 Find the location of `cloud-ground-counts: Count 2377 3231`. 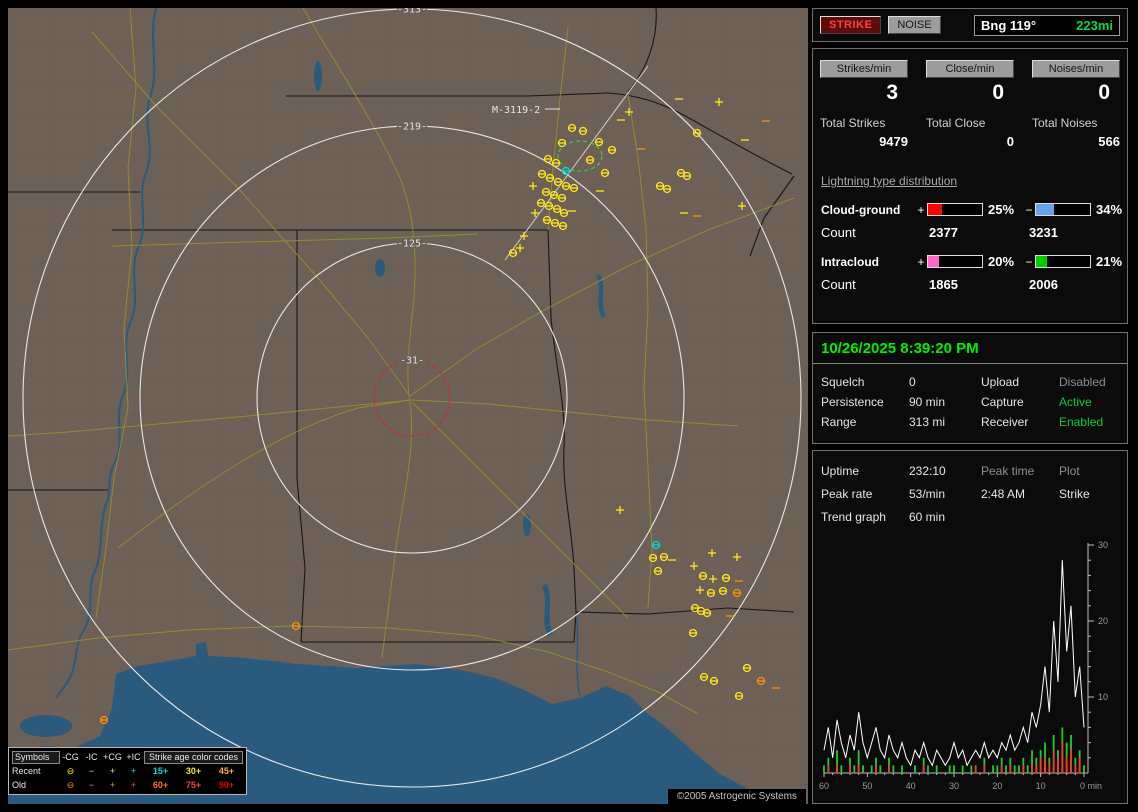

cloud-ground-counts: Count 2377 3231 is located at coordinates (974, 232).